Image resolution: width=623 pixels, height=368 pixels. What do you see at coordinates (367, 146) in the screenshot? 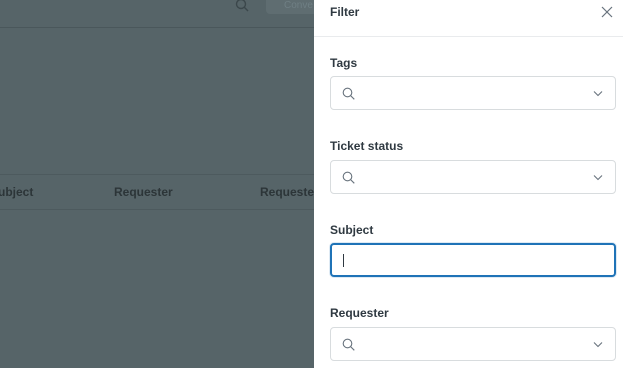
I see `ticket-status-label: Ticket status` at bounding box center [367, 146].